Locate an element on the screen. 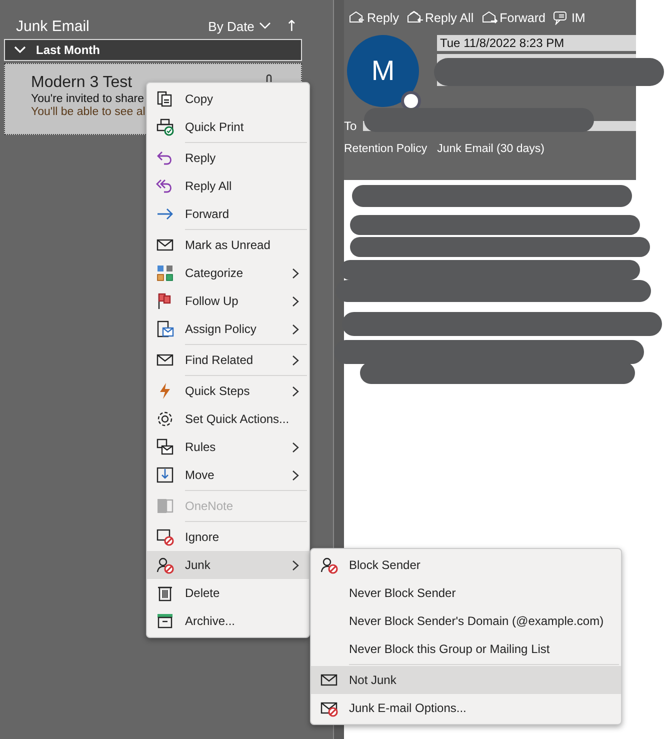 The image size is (665, 739). policy-value: Junk Email (30 days) is located at coordinates (490, 149).